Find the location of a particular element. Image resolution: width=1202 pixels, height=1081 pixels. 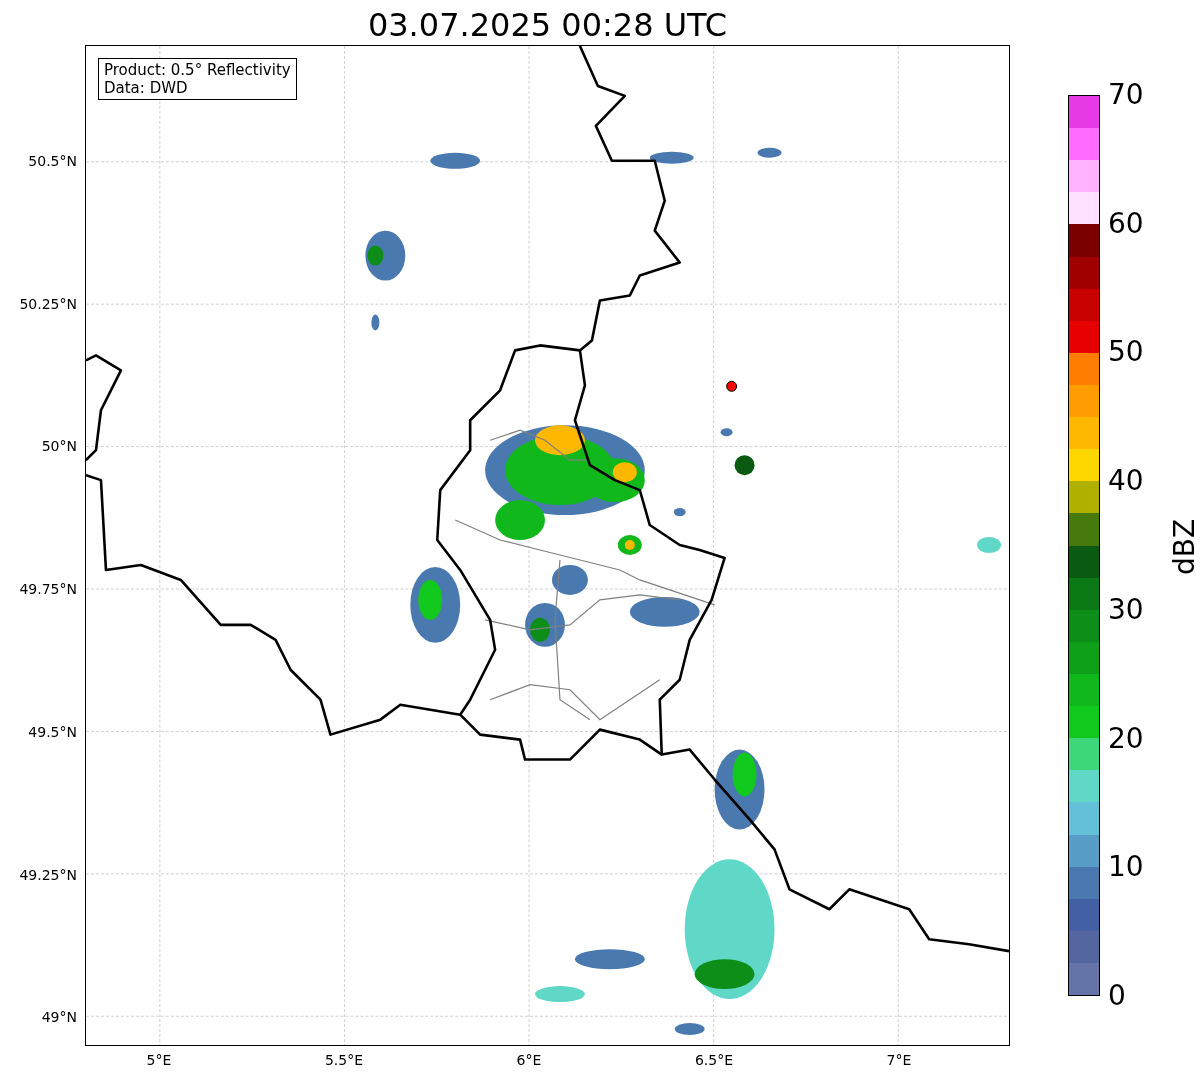

info-text: Data: DWD is located at coordinates (146, 88).